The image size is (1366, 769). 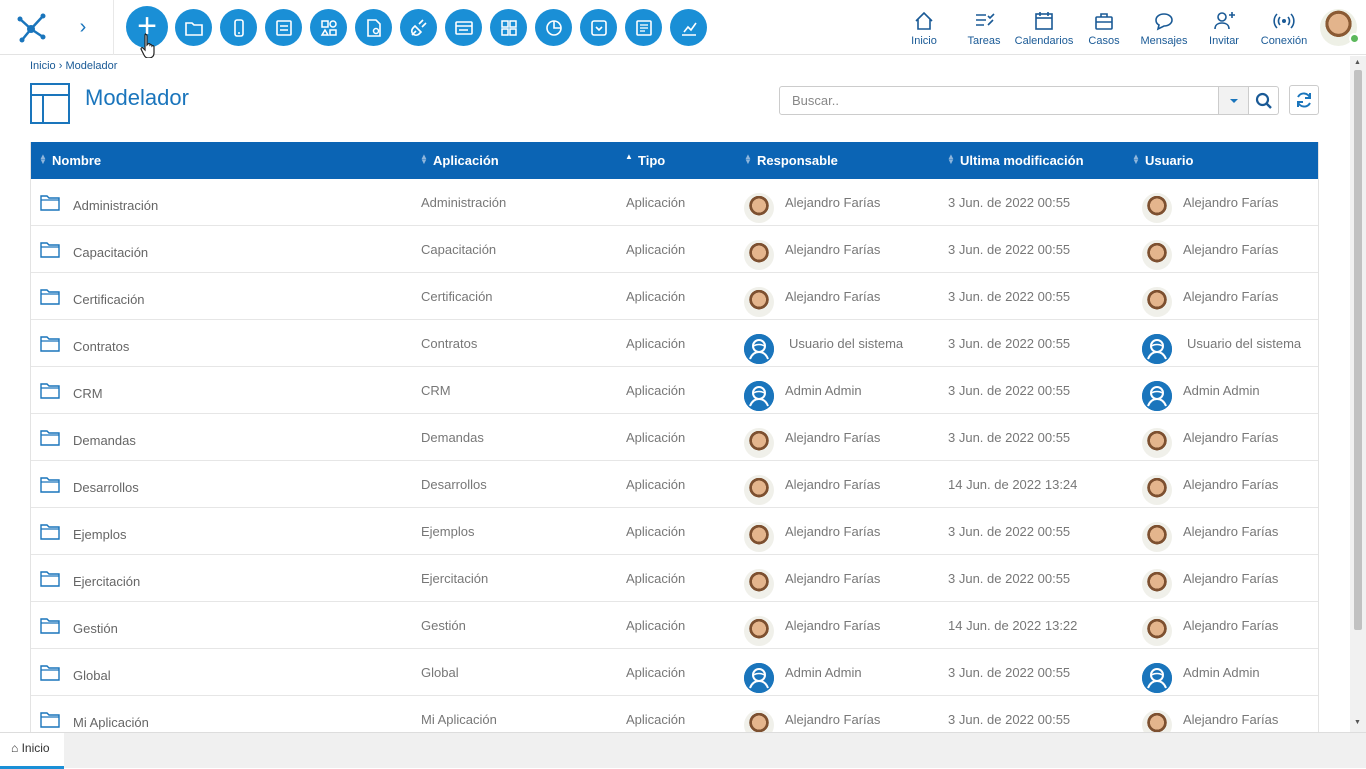 What do you see at coordinates (238, 27) in the screenshot?
I see `mobile-icon` at bounding box center [238, 27].